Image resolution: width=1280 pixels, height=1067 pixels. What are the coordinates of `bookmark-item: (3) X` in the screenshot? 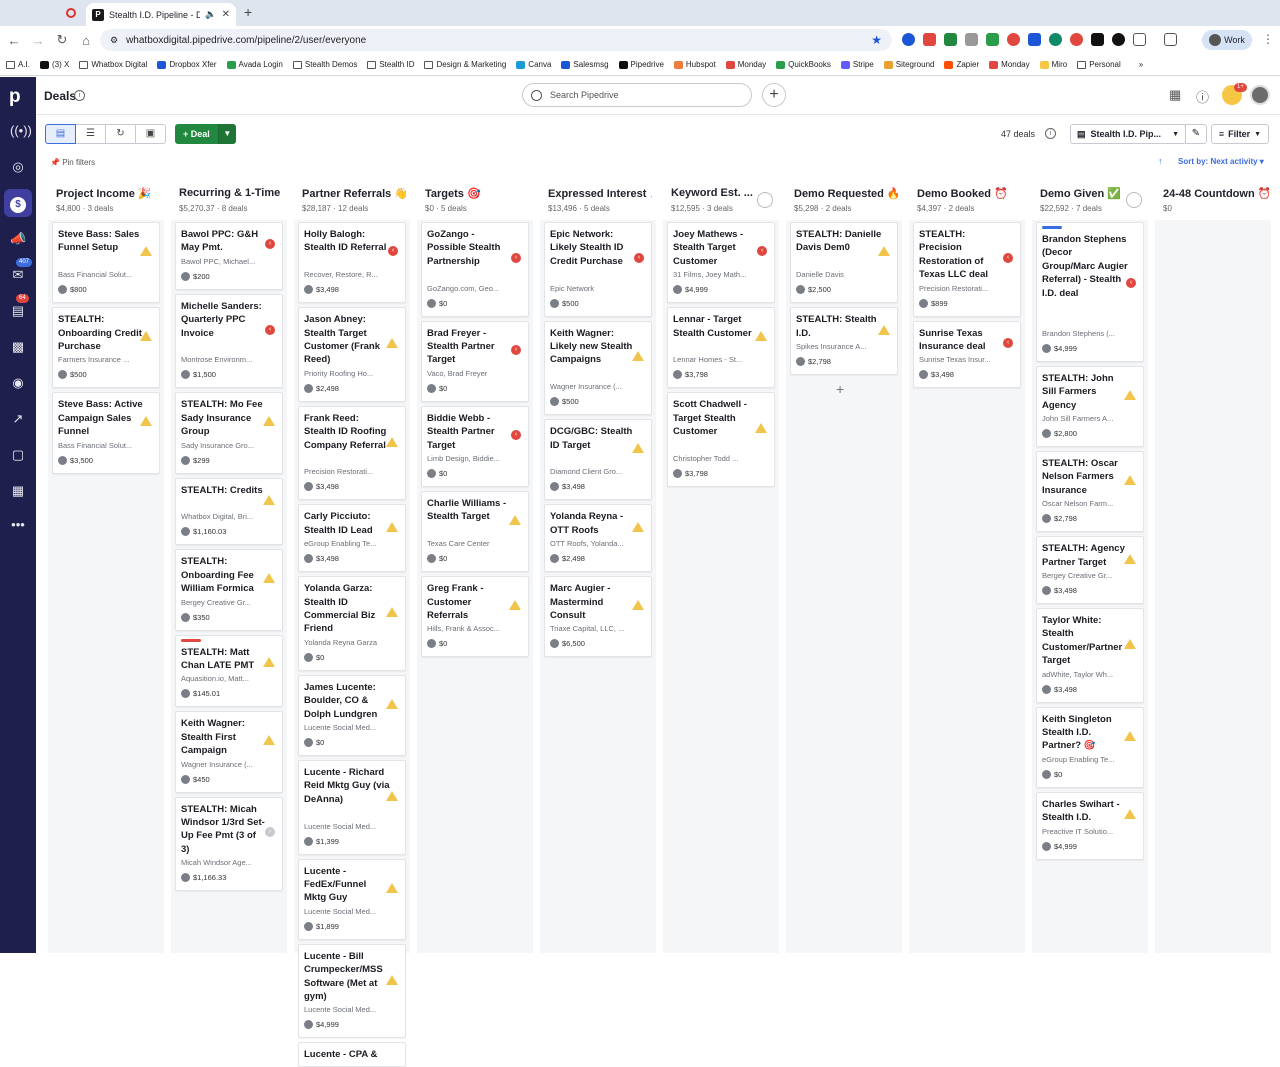 It's located at (54, 64).